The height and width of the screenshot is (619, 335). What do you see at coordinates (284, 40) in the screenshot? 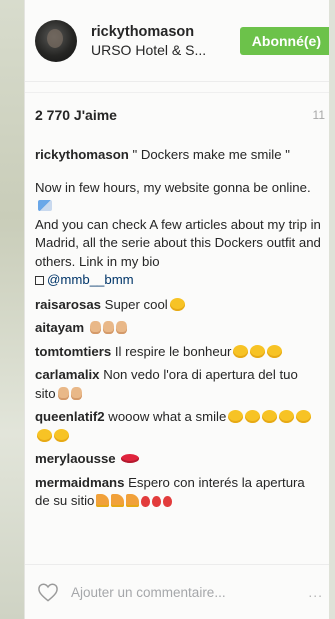
I see `follow-button: Abonné(e)` at bounding box center [284, 40].